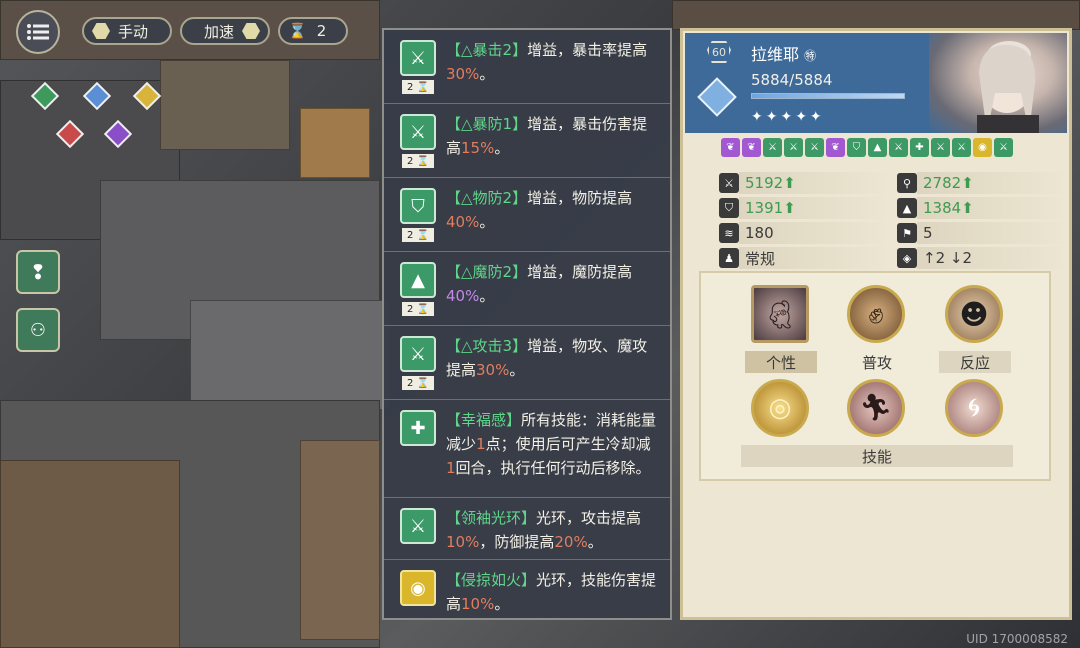 Image resolution: width=1080 pixels, height=648 pixels. What do you see at coordinates (1008, 87) in the screenshot?
I see `portrait-art` at bounding box center [1008, 87].